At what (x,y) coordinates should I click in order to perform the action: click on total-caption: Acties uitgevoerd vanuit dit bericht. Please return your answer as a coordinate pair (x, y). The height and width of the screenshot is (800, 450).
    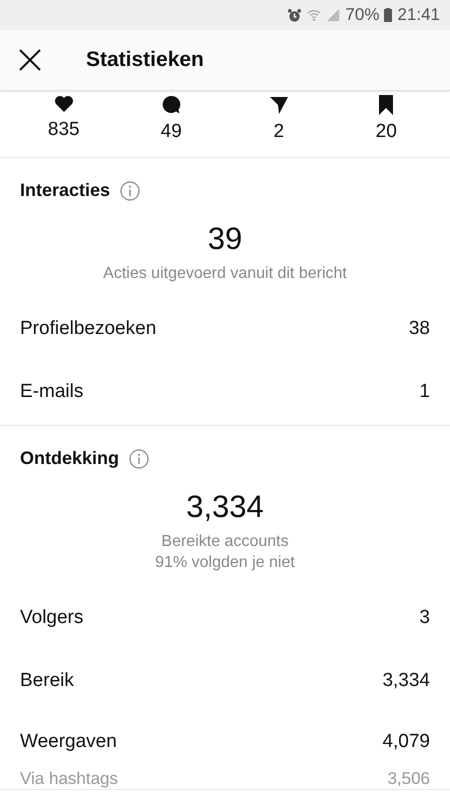
    Looking at the image, I should click on (225, 274).